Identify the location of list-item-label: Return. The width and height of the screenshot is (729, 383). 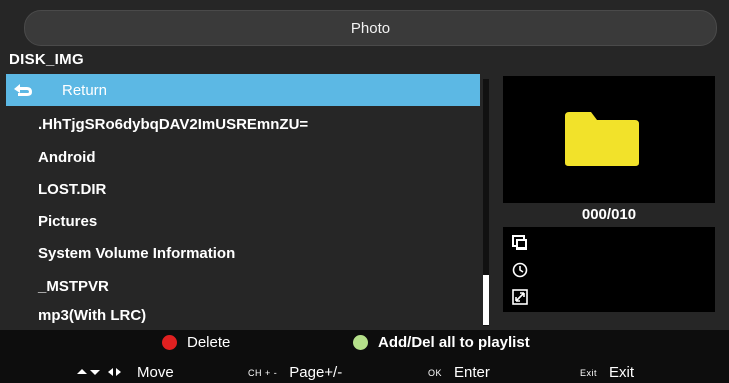
(85, 90).